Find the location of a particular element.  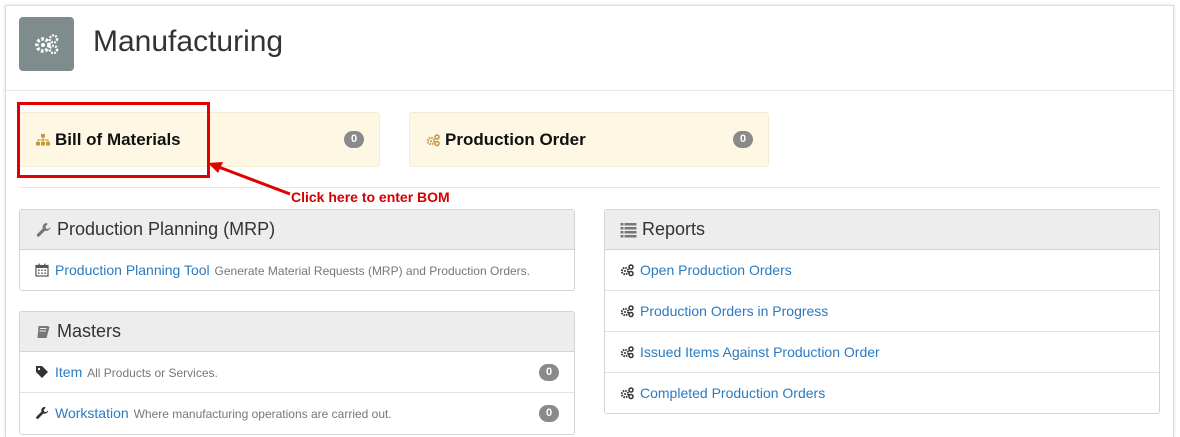

module-icon-box is located at coordinates (46, 44).